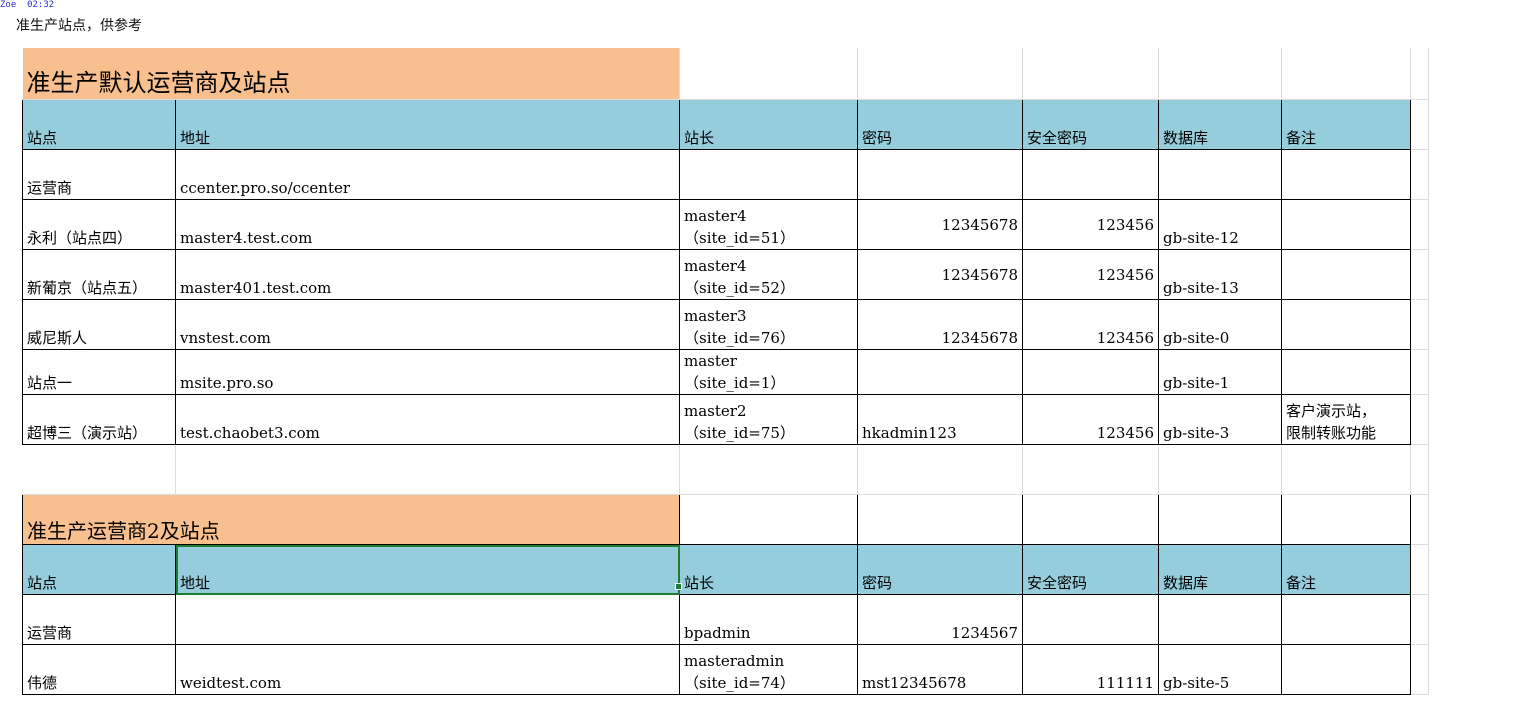 The height and width of the screenshot is (709, 1516). What do you see at coordinates (768, 174) in the screenshot?
I see `cell-master` at bounding box center [768, 174].